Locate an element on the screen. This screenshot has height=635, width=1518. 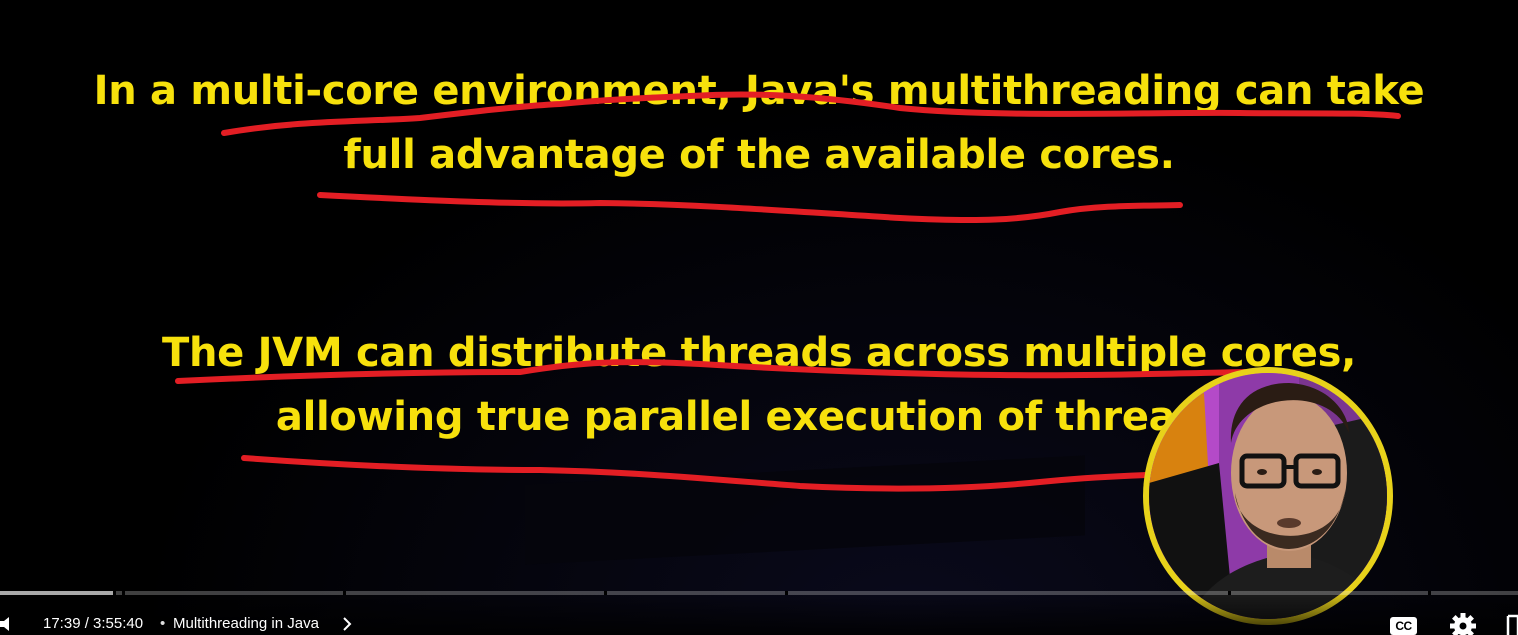
volume-icon is located at coordinates (6, 624).